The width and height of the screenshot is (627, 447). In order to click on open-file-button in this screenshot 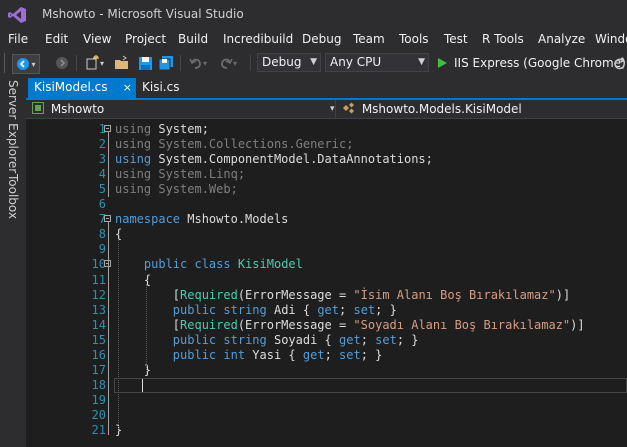, I will do `click(122, 63)`.